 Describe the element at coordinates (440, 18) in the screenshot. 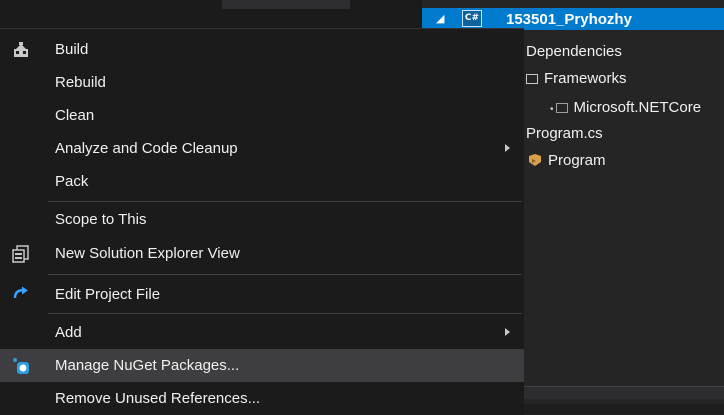

I see `expand-arrow-icon: ◢` at that location.